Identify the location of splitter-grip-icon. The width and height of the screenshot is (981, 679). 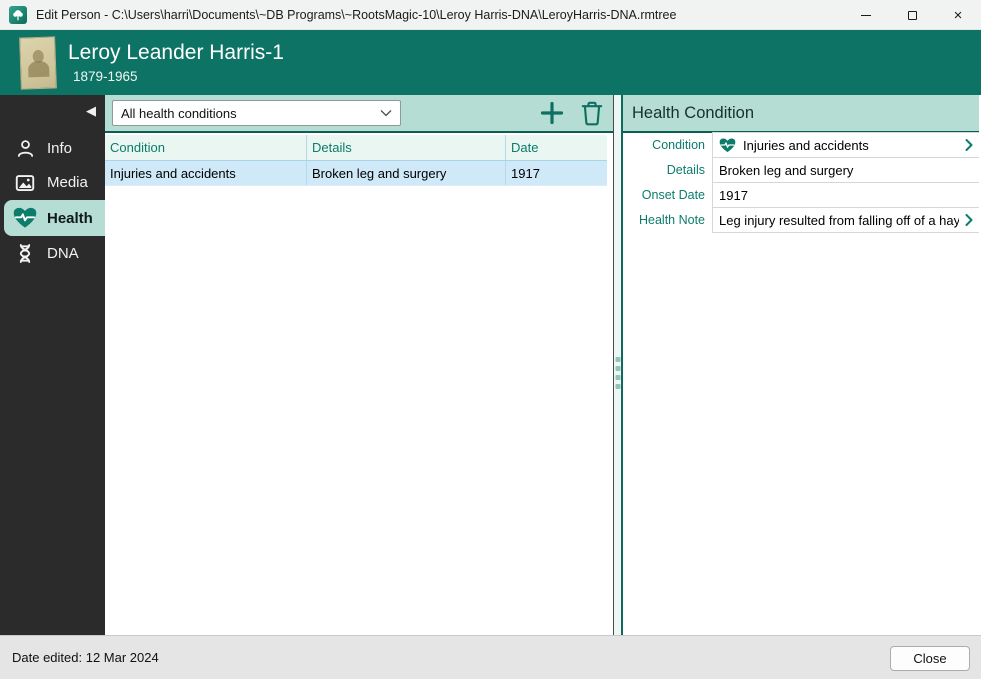
(617, 373).